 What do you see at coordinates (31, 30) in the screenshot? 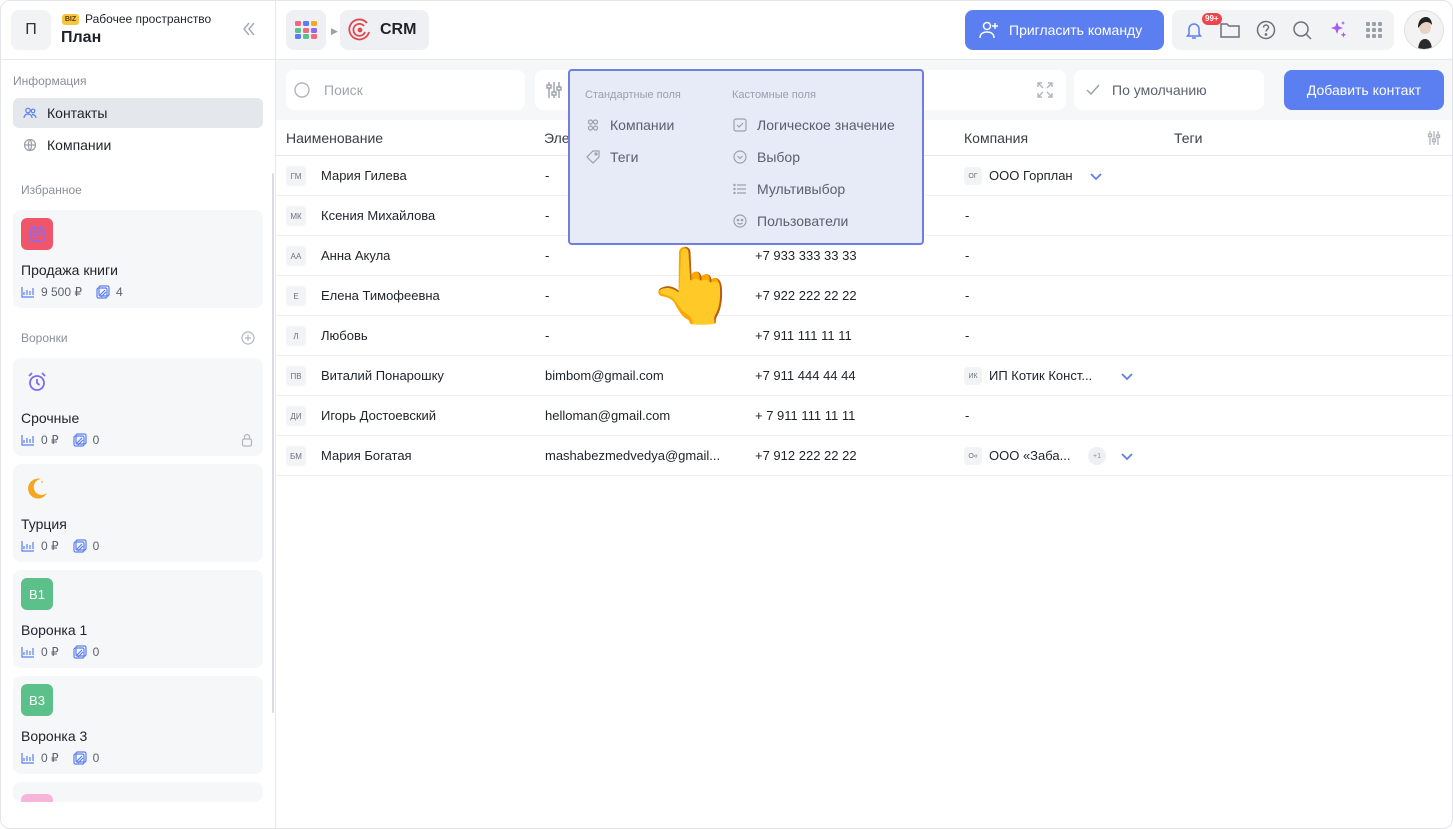
I see `workspace-avatar: П` at bounding box center [31, 30].